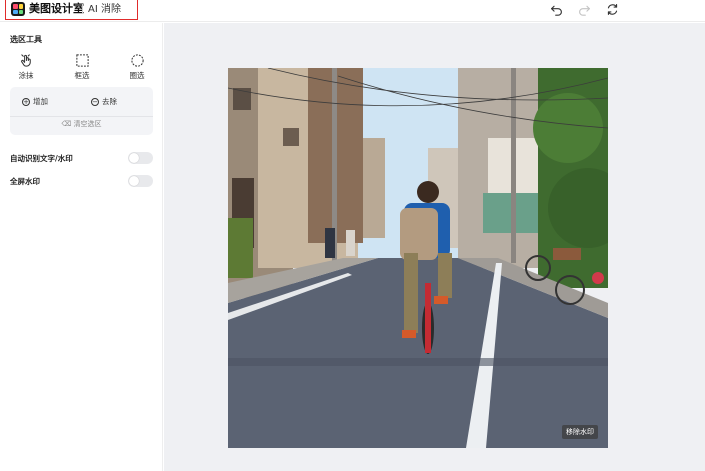 Image resolution: width=705 pixels, height=471 pixels. Describe the element at coordinates (580, 432) in the screenshot. I see `remove-watermark-badge: 移除水印` at that location.